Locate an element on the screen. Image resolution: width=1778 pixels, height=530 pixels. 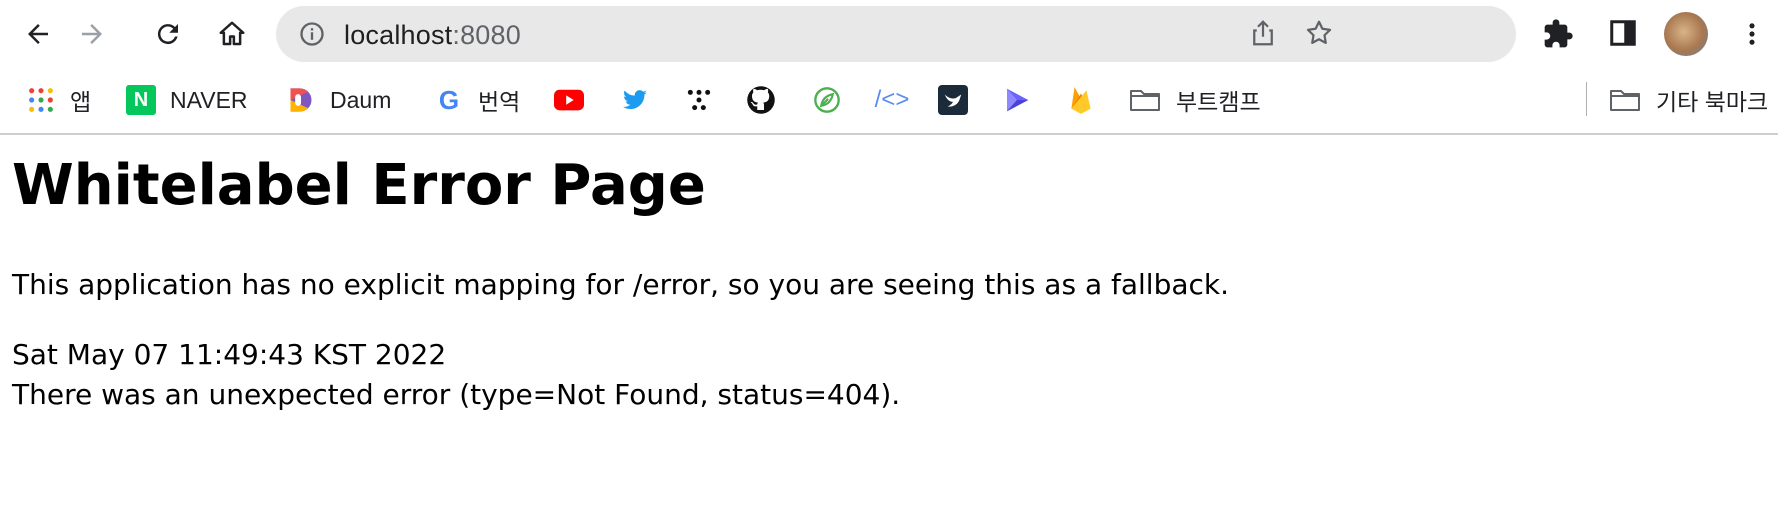
site-info-icon is located at coordinates (312, 34).